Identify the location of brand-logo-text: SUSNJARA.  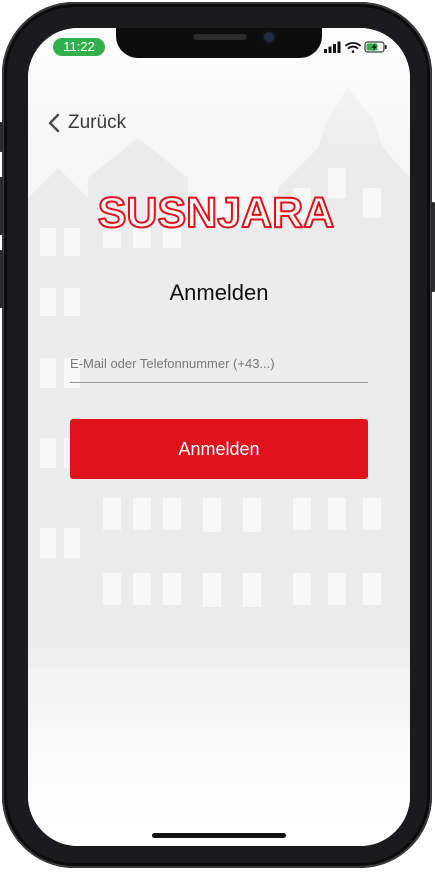
(216, 213).